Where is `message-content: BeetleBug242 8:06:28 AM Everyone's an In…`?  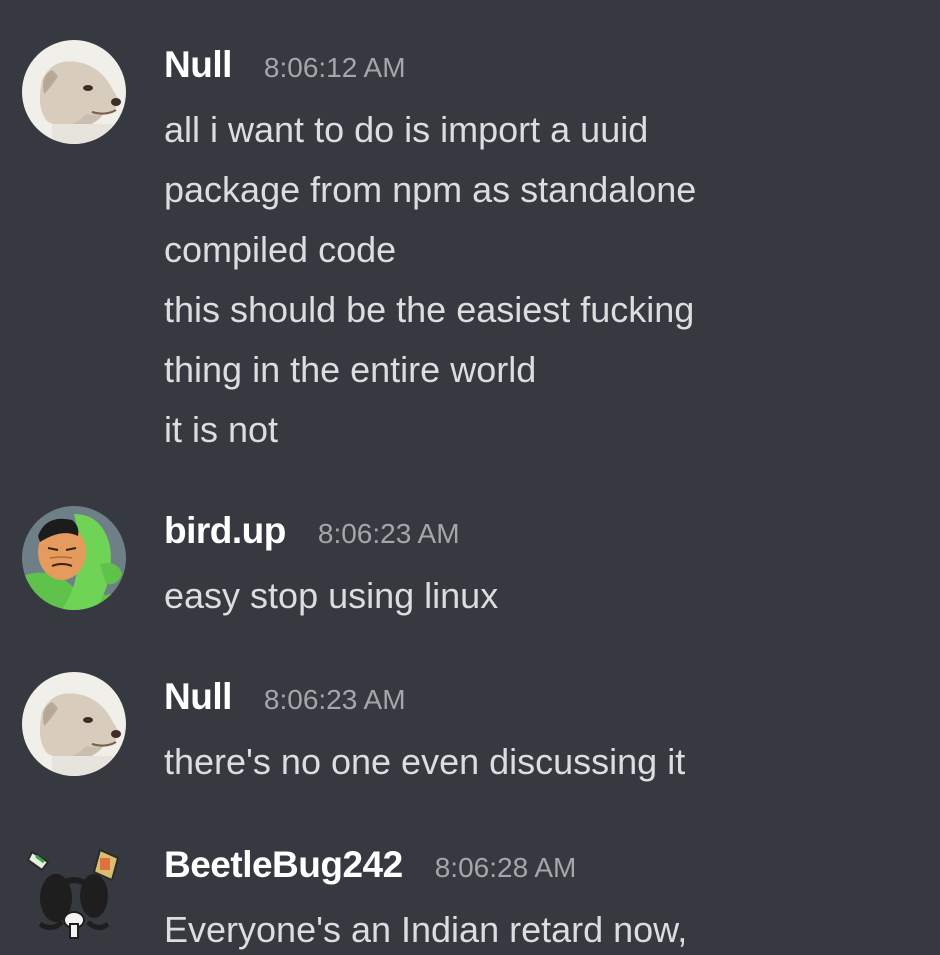
message-content: BeetleBug242 8:06:28 AM Everyone's an In… is located at coordinates (542, 899).